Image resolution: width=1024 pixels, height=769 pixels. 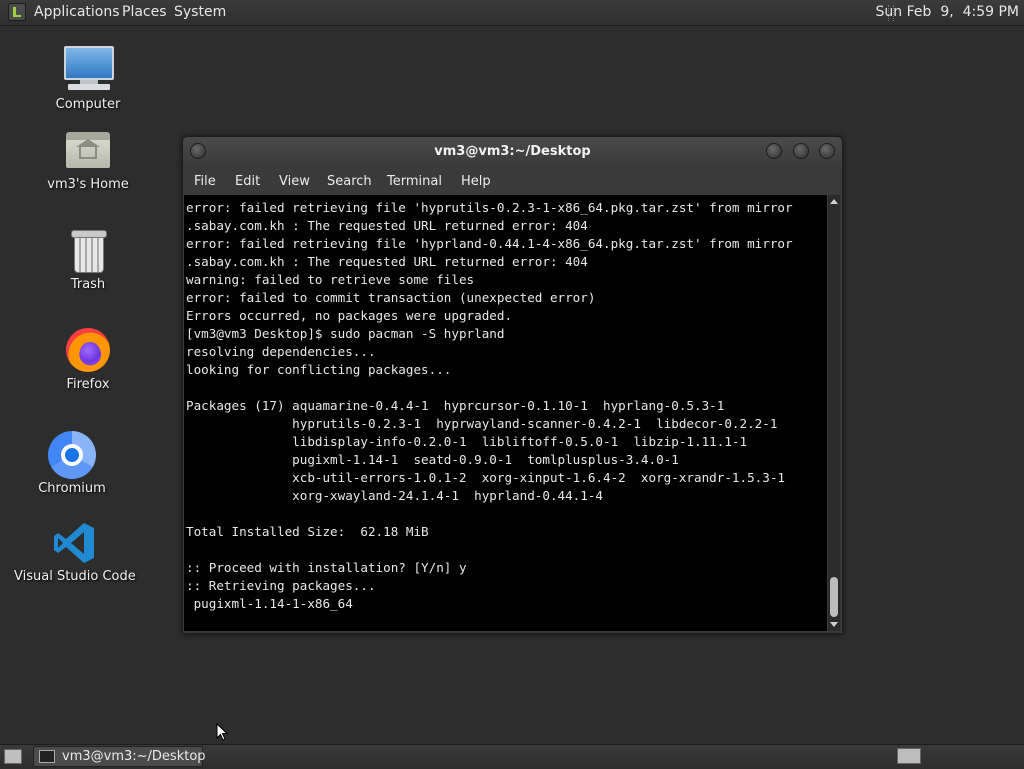 I want to click on places-menu: Places, so click(x=144, y=12).